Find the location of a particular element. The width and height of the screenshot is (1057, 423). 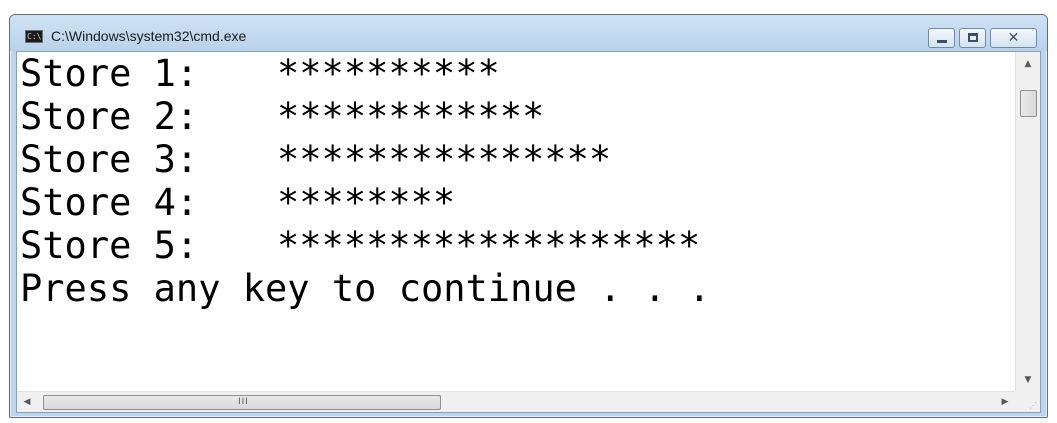

console-line: Store 3: *************** is located at coordinates (315, 160).